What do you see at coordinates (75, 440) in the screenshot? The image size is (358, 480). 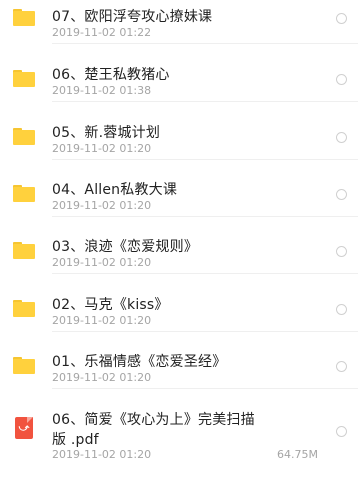 I see `file-name-line2: 版 .pdf` at bounding box center [75, 440].